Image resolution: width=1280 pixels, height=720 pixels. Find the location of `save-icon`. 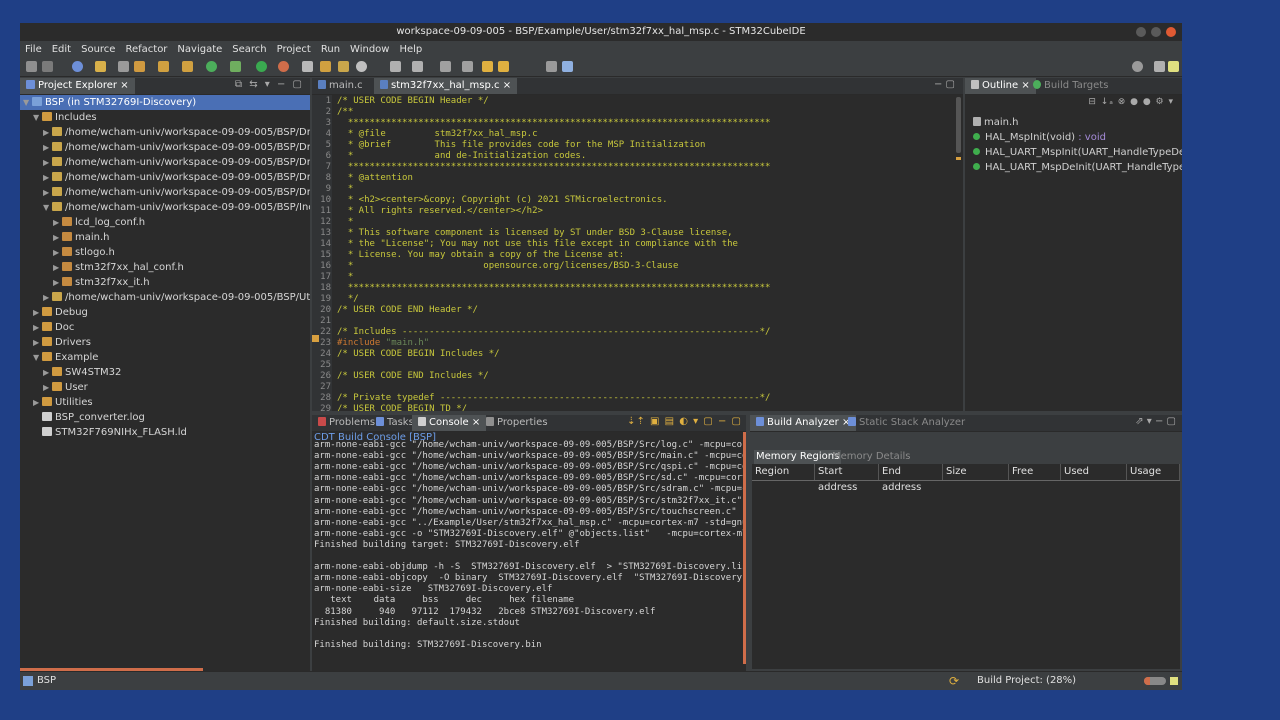

save-icon is located at coordinates (47, 66).